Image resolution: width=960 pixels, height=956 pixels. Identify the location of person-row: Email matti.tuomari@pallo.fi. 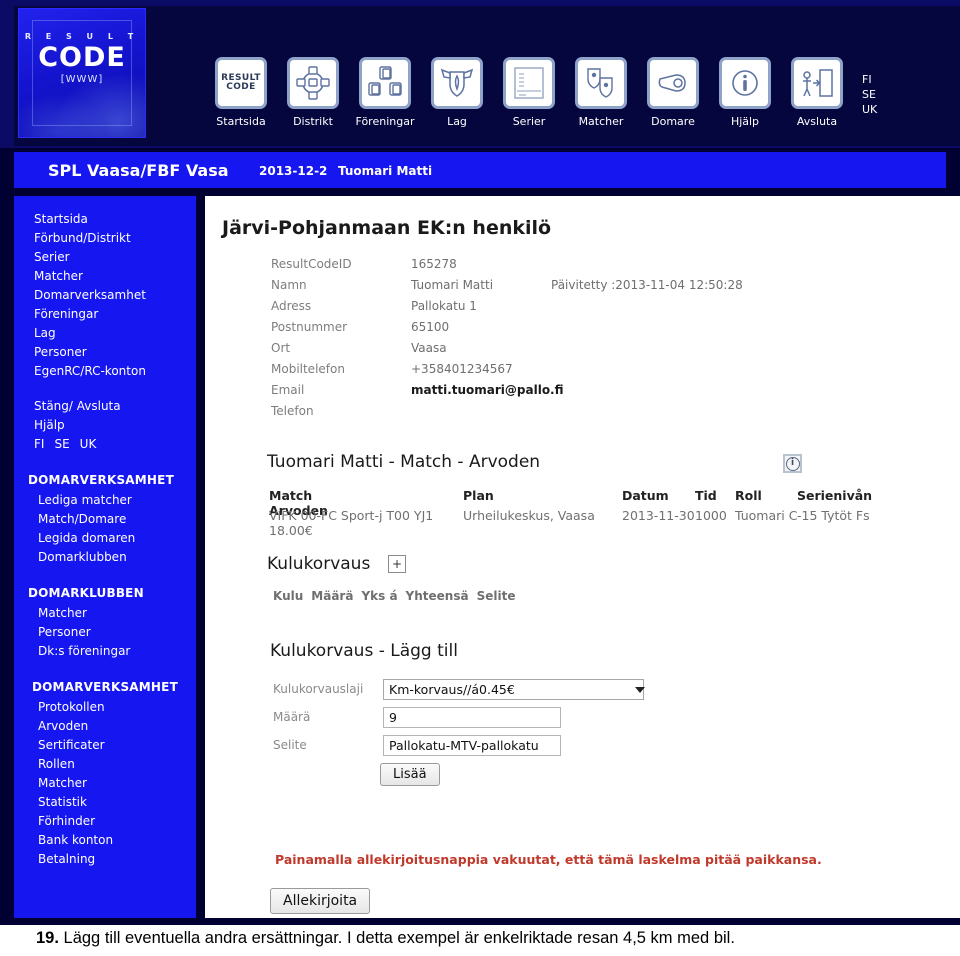
(507, 390).